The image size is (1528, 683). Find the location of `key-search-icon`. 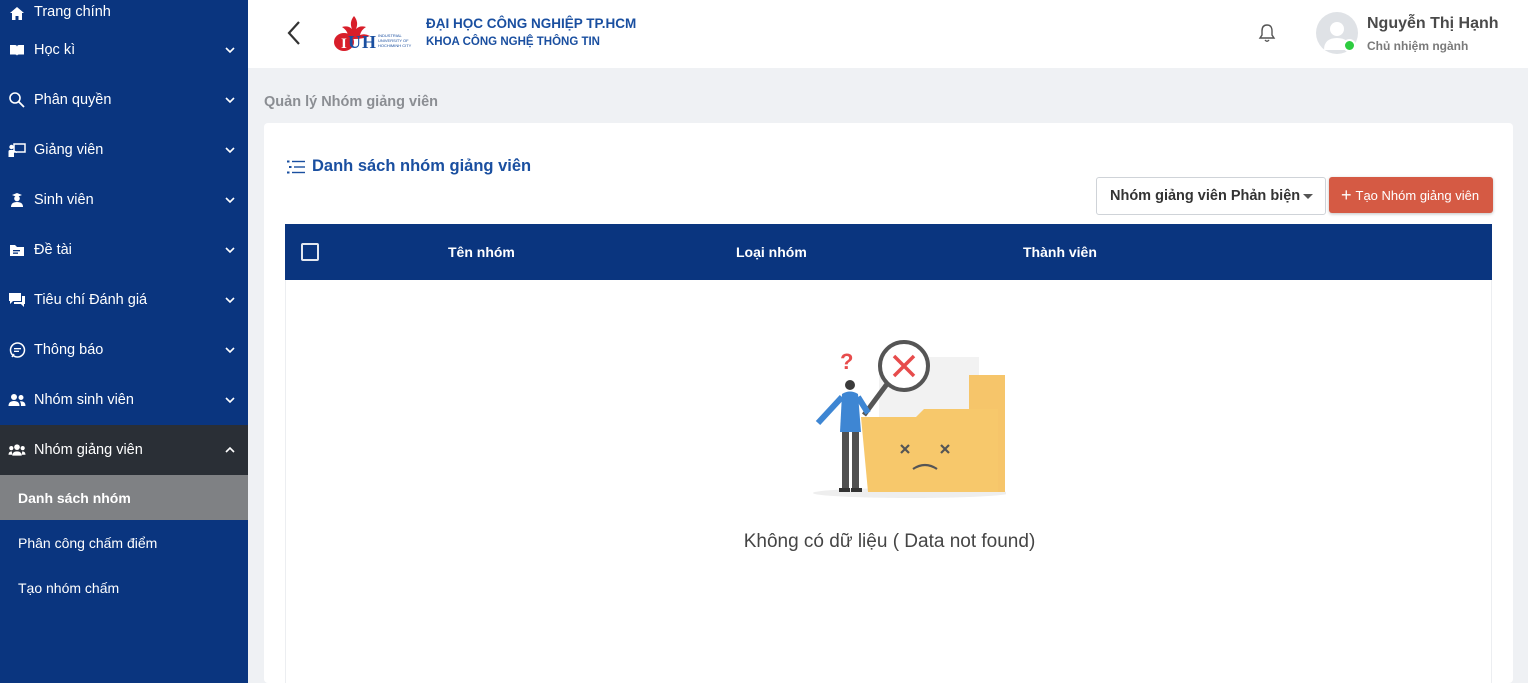

key-search-icon is located at coordinates (17, 100).